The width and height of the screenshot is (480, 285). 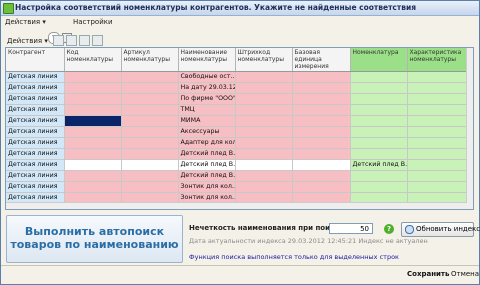 I want to click on cell-name: На дату 29.03.12, so click(x=207, y=88).